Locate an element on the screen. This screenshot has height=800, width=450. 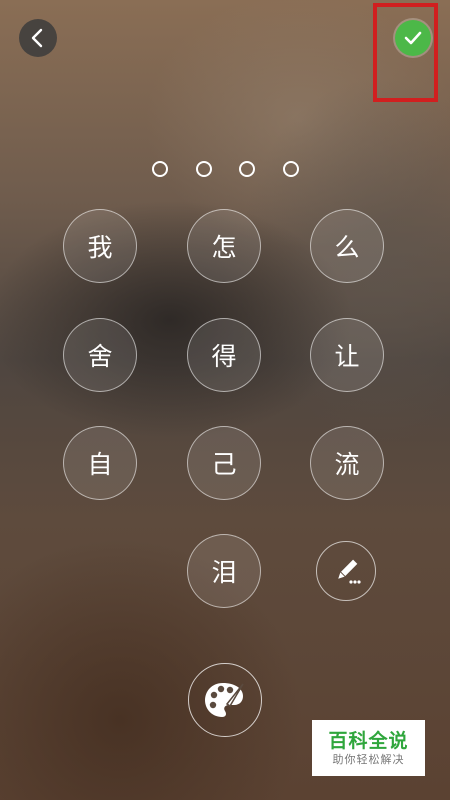
key-9: 流 is located at coordinates (347, 463).